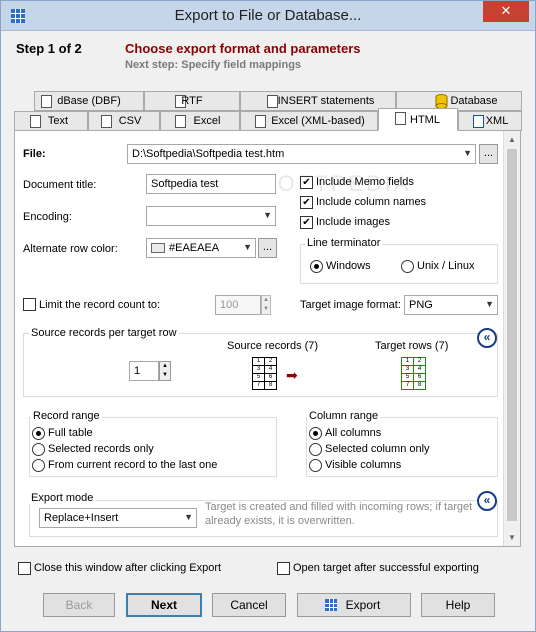 This screenshot has width=536, height=632. What do you see at coordinates (100, 305) in the screenshot?
I see `limit-record-count-label: Limit the record count to:` at bounding box center [100, 305].